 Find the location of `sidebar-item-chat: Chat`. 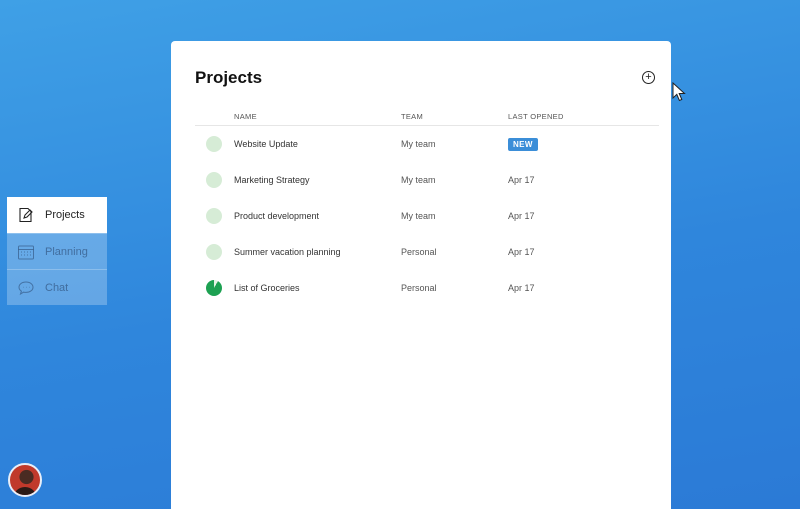

sidebar-item-chat: Chat is located at coordinates (57, 287).